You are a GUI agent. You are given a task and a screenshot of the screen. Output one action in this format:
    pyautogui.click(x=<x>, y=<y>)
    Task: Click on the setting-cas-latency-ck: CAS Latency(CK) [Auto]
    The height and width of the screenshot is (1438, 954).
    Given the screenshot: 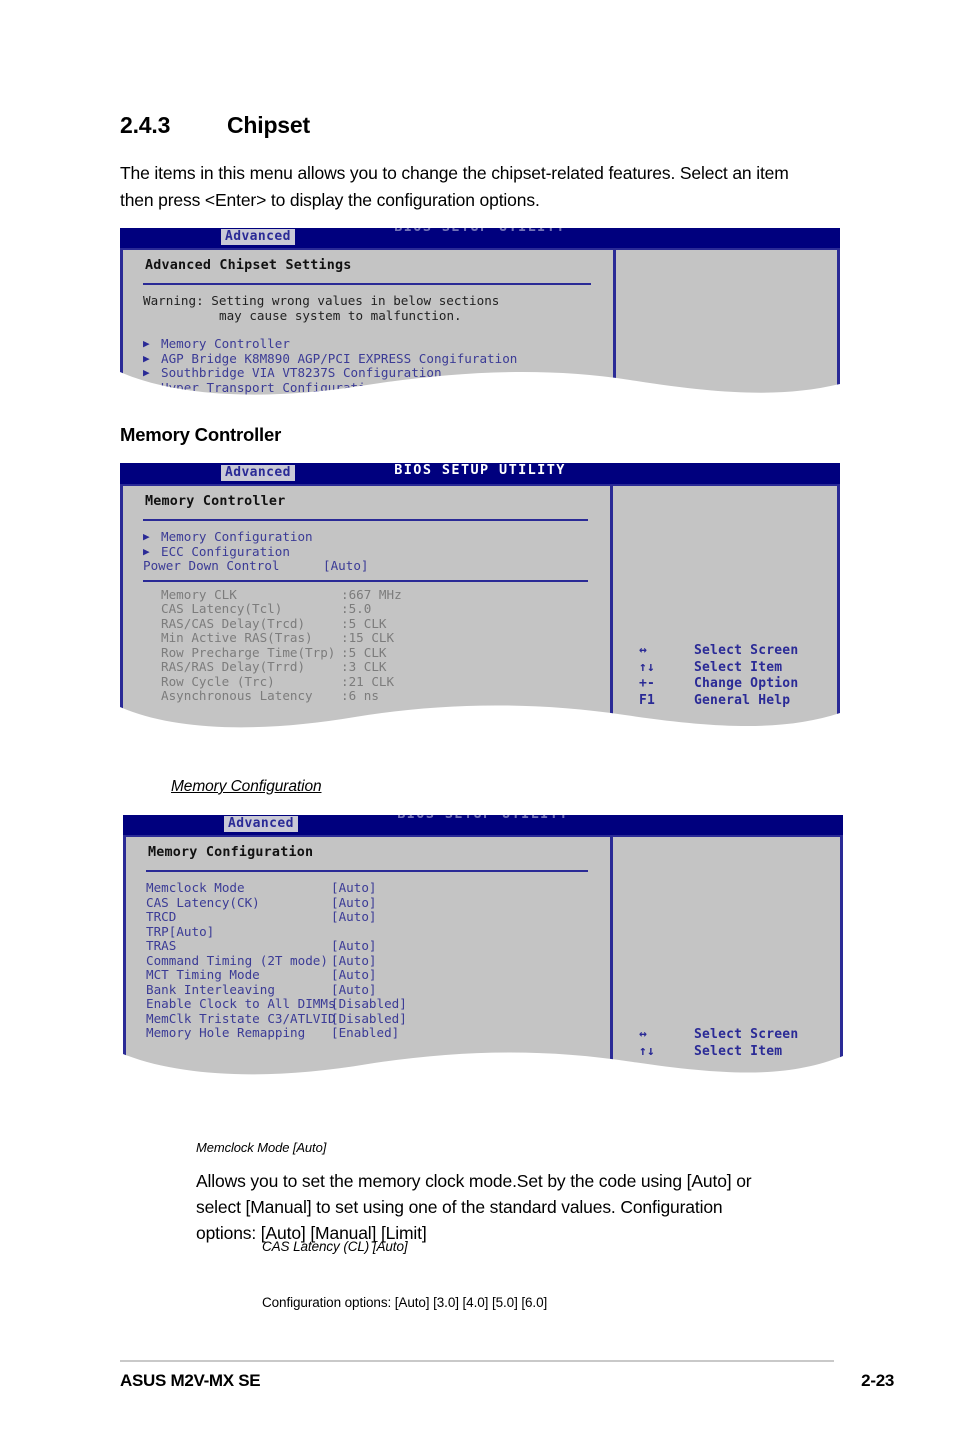 What is the action you would take?
    pyautogui.click(x=368, y=902)
    